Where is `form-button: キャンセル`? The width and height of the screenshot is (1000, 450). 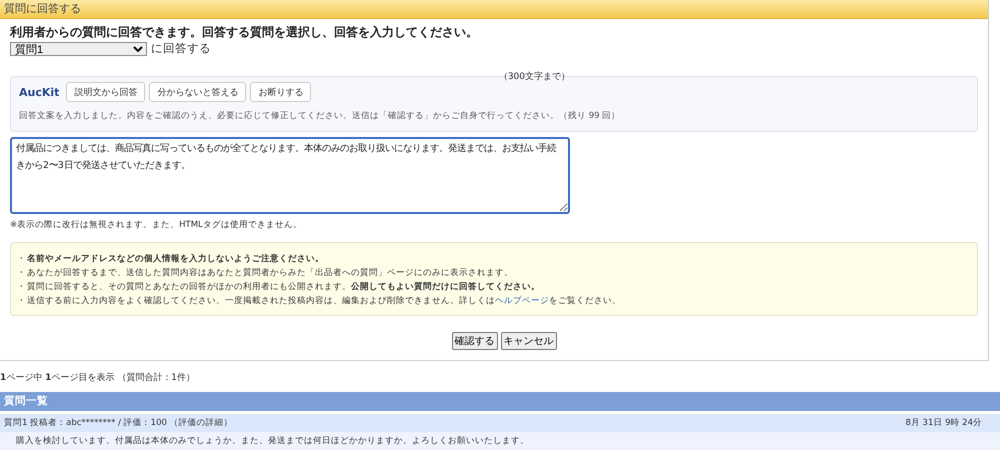
form-button: キャンセル is located at coordinates (528, 341).